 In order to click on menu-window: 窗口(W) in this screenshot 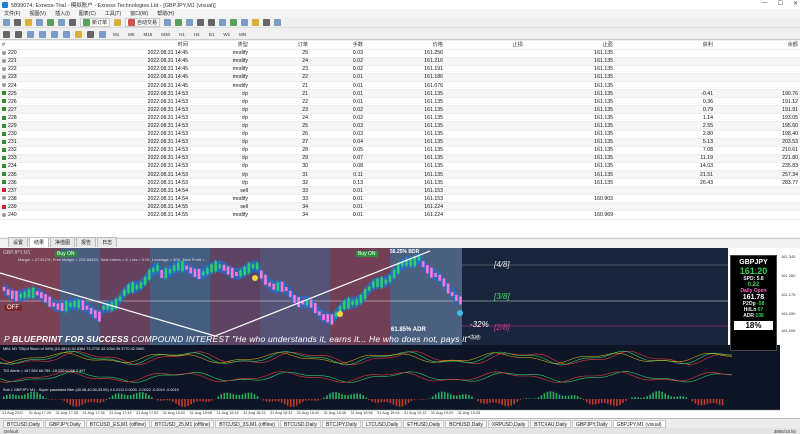, I will do `click(139, 13)`.